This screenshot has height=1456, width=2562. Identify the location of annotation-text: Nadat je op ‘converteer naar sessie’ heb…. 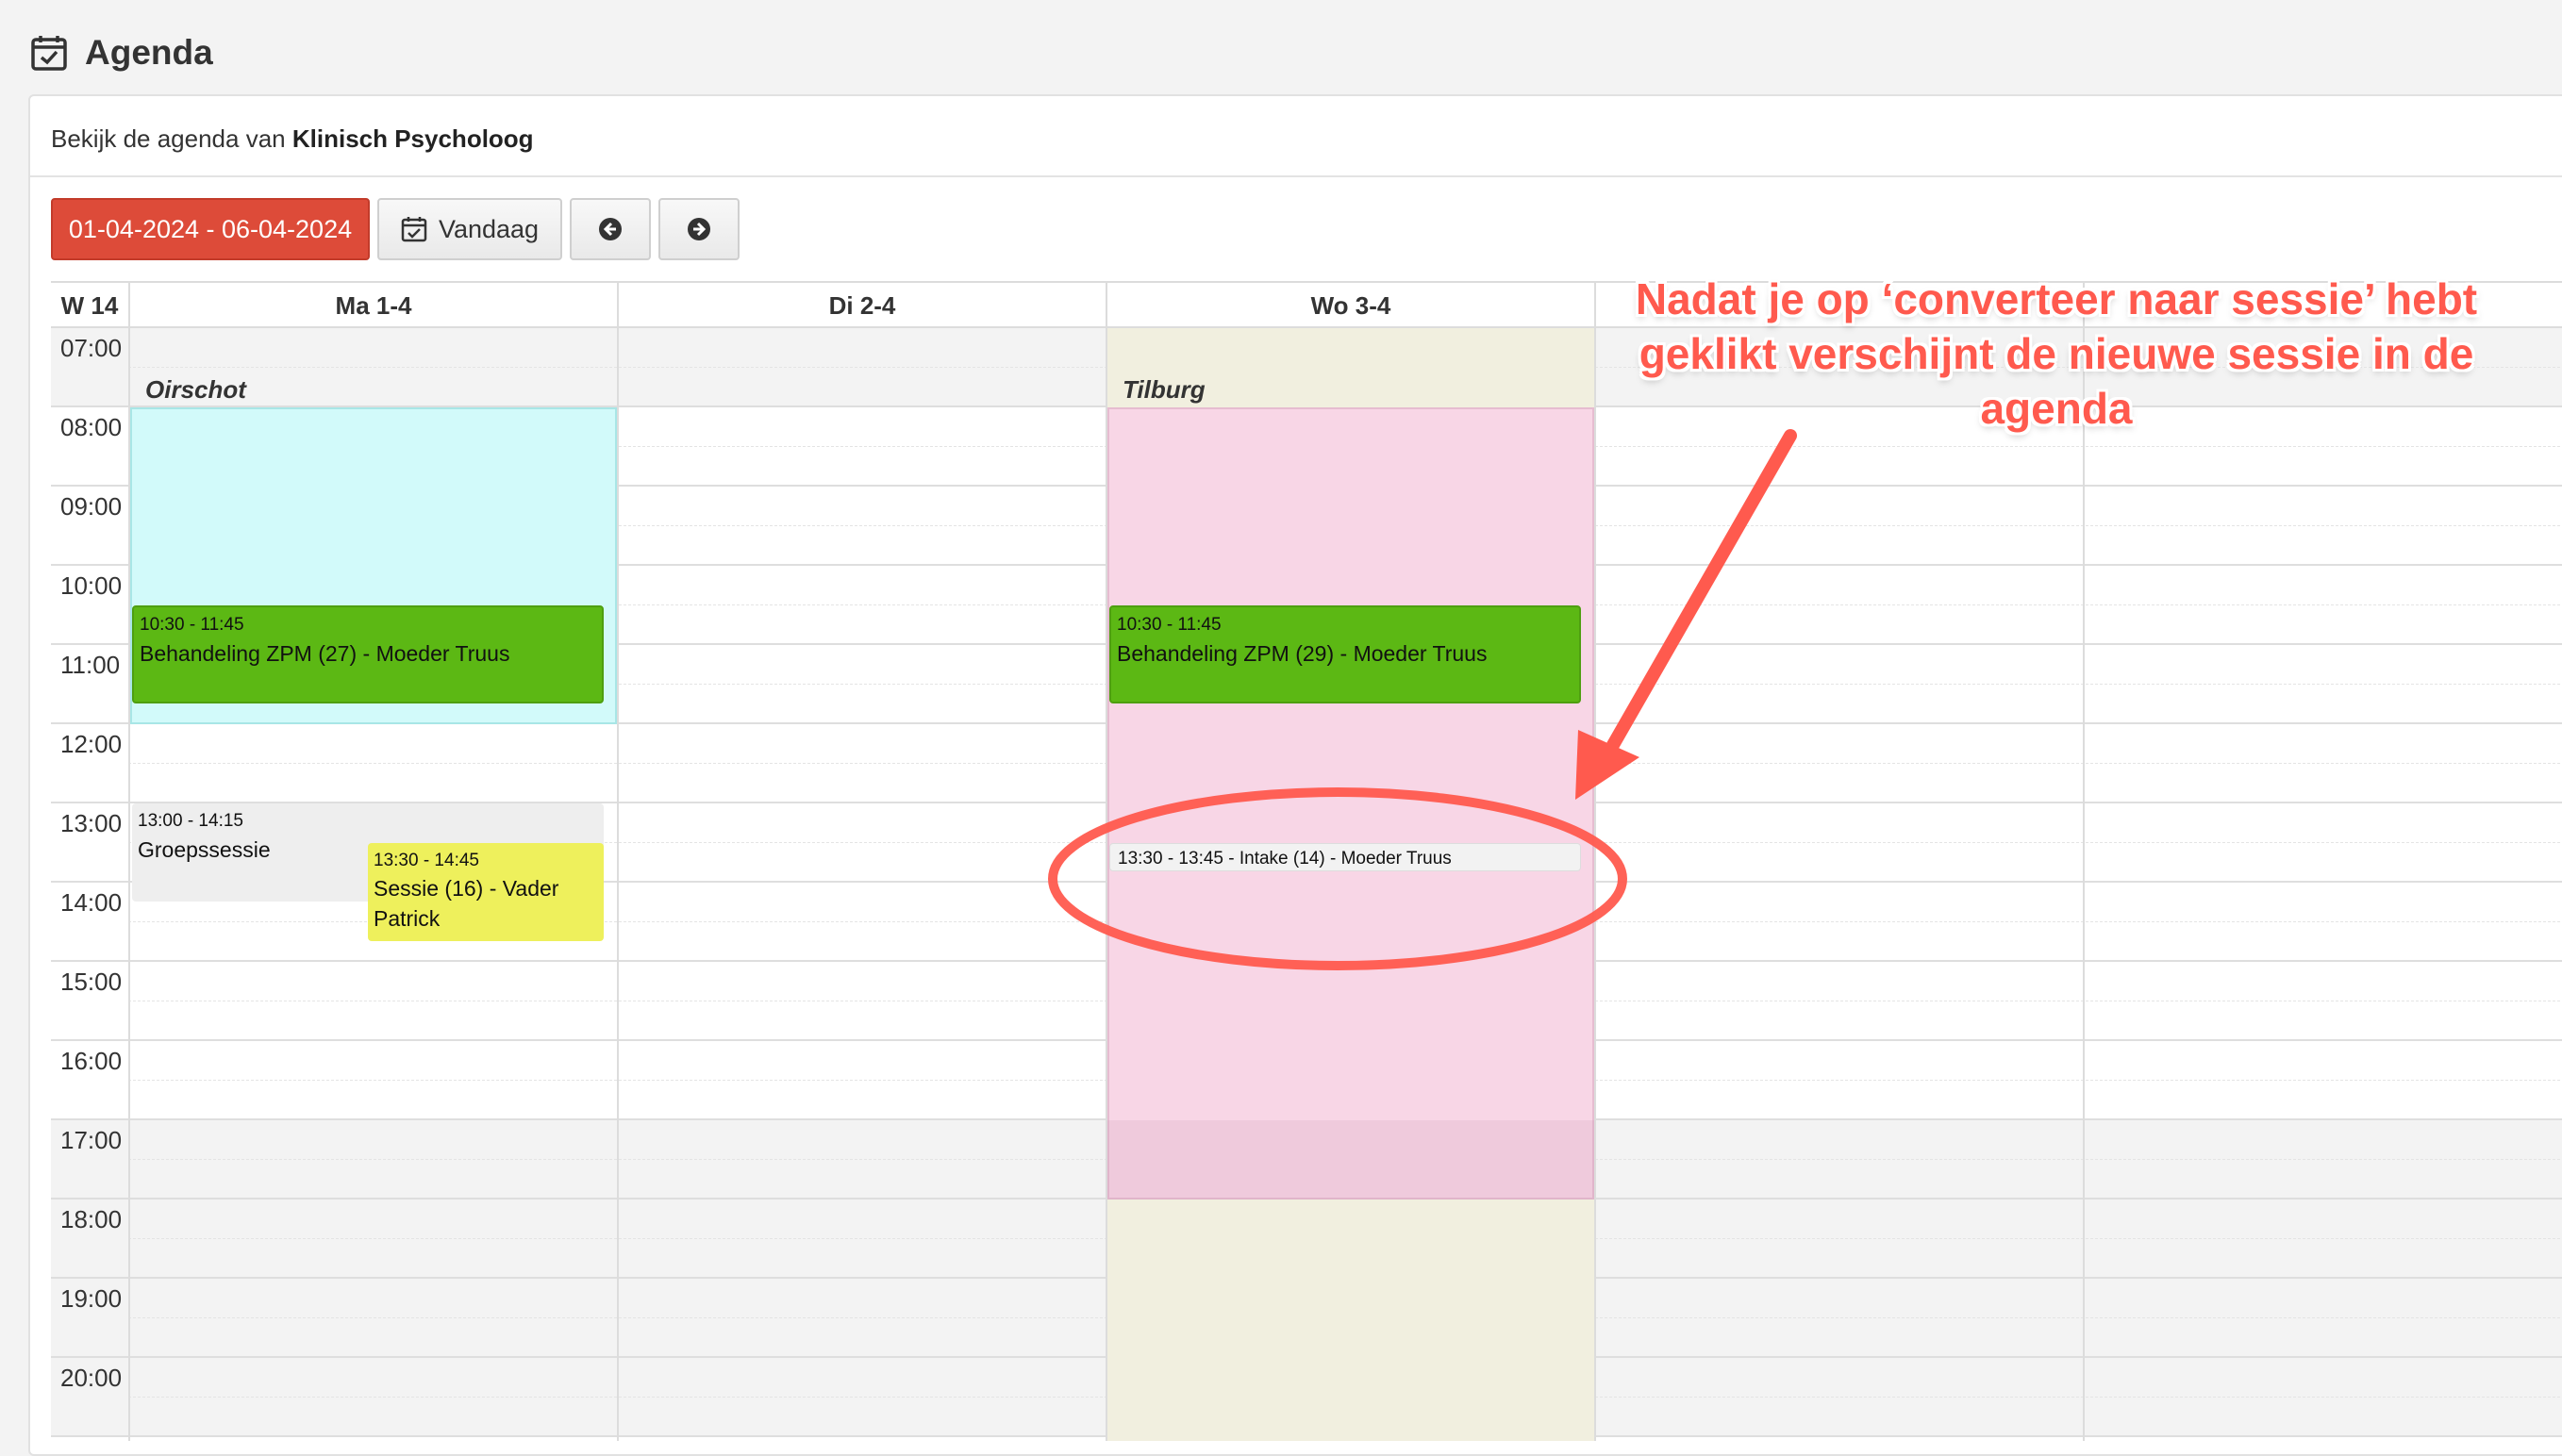
(2056, 354).